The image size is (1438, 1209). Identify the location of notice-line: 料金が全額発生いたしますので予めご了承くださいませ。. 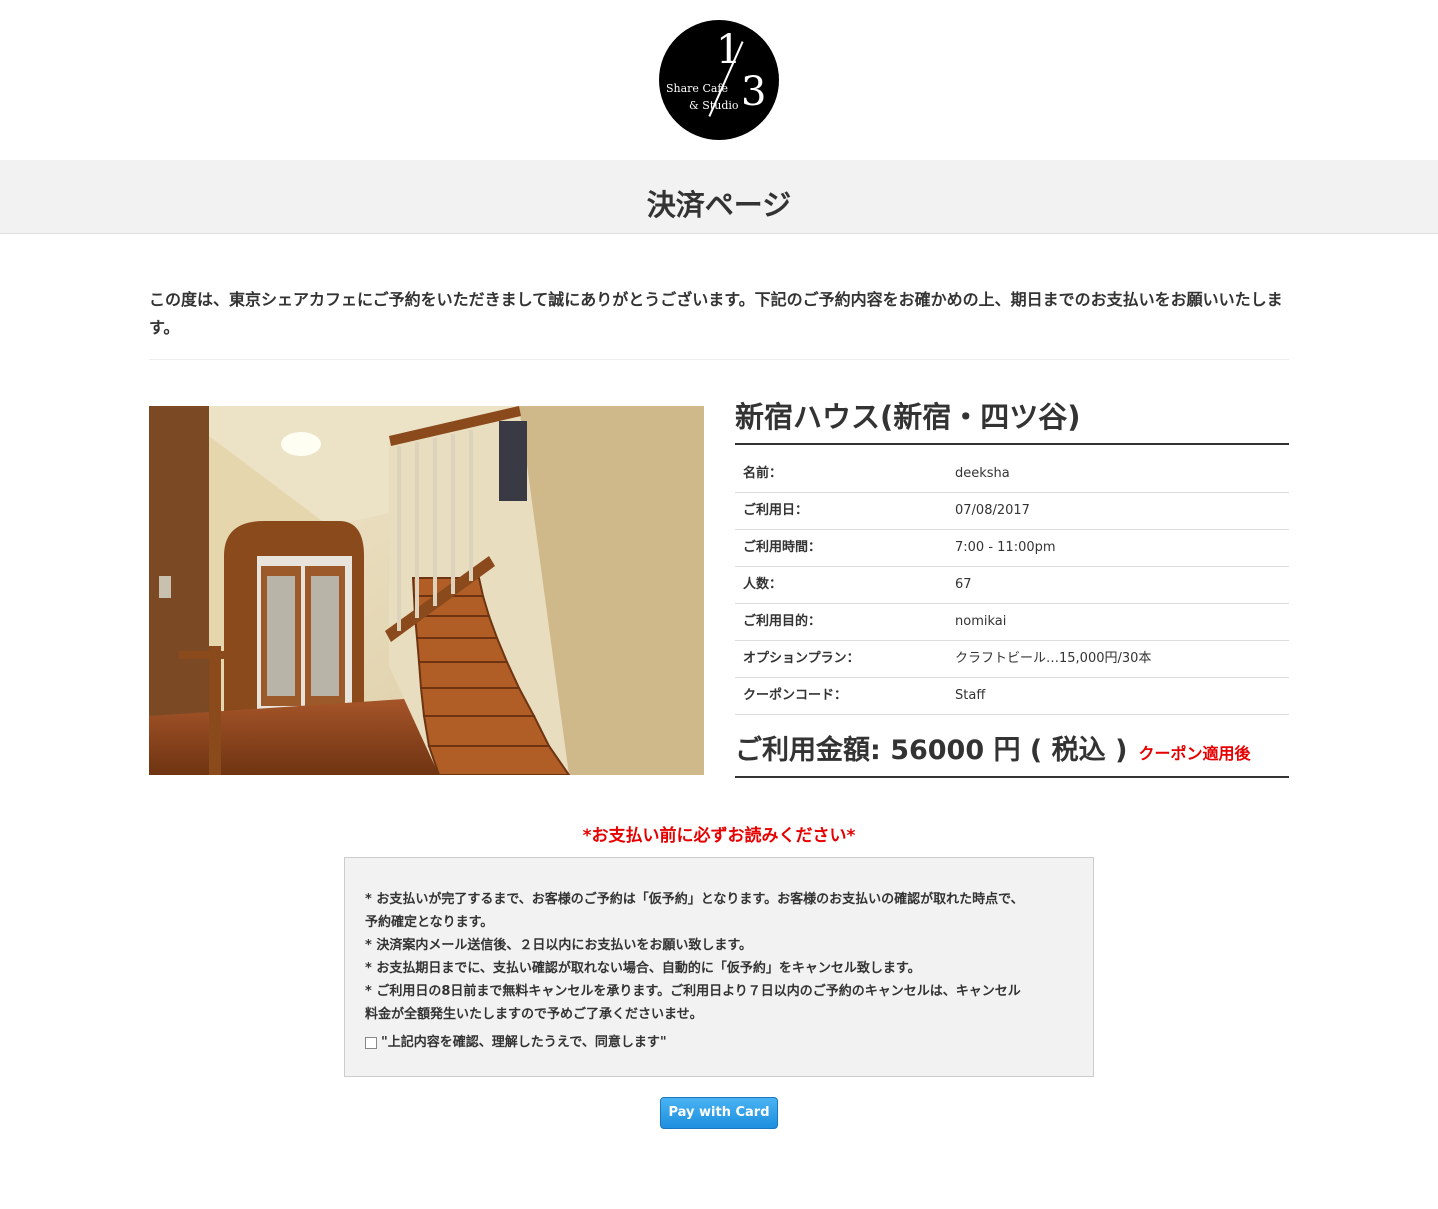
(534, 1014).